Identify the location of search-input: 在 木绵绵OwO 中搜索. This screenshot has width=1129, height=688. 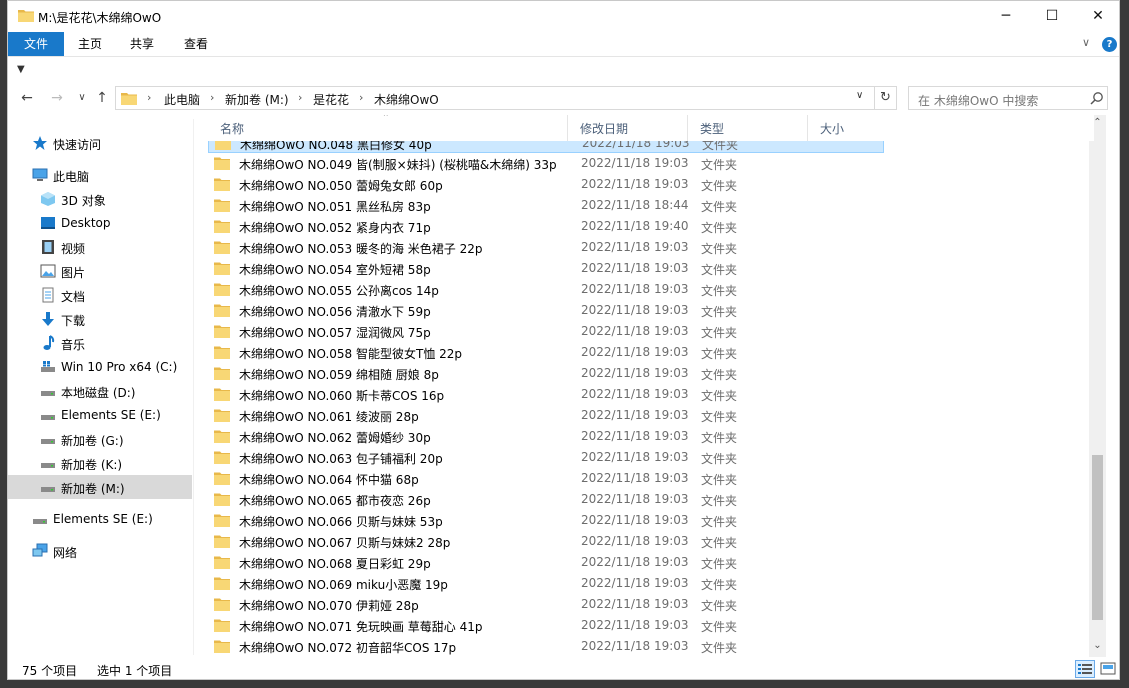
(1008, 98).